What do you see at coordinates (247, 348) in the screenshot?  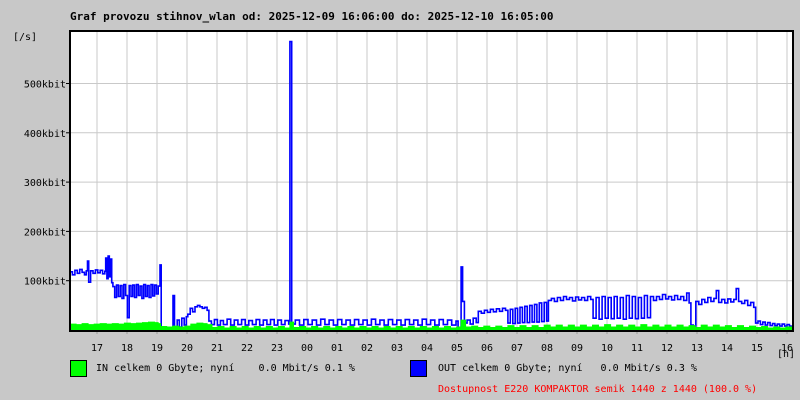 I see `x-tick-label: 22` at bounding box center [247, 348].